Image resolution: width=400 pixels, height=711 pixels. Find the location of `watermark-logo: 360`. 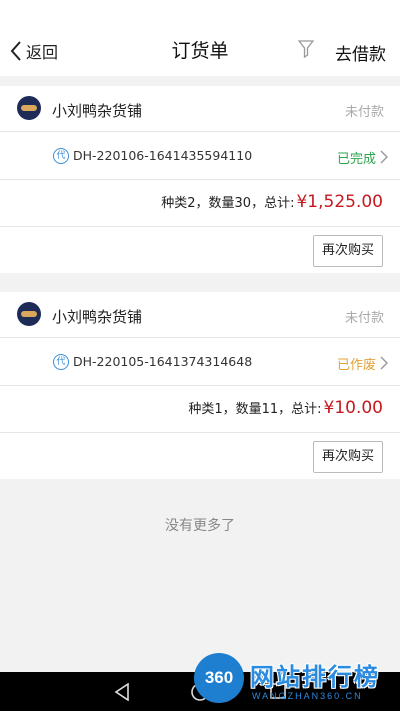

watermark-logo: 360 is located at coordinates (219, 678).